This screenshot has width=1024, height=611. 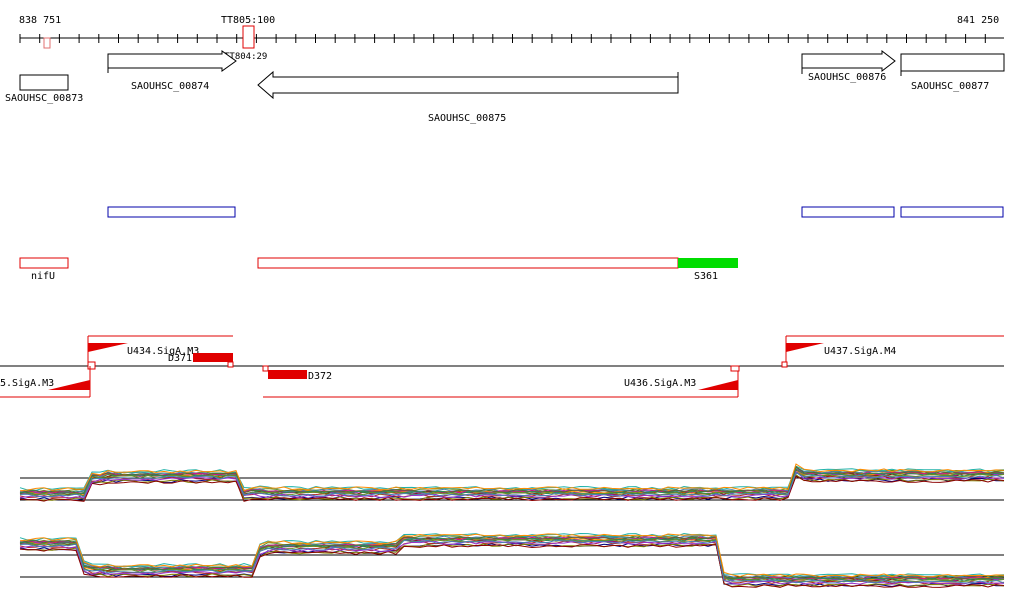 What do you see at coordinates (213, 357) in the screenshot?
I see `operon-d371-box` at bounding box center [213, 357].